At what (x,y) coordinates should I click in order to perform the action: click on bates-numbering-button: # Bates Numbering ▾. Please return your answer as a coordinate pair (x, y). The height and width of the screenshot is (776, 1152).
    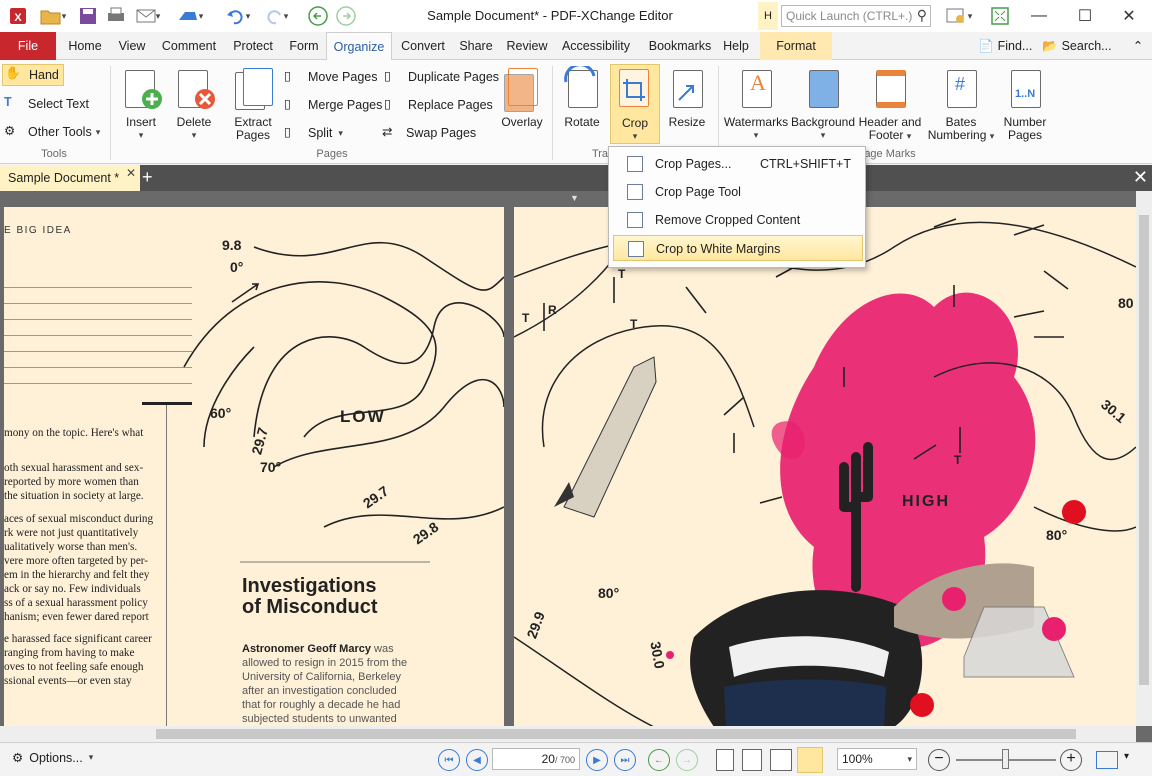
    Looking at the image, I should click on (961, 103).